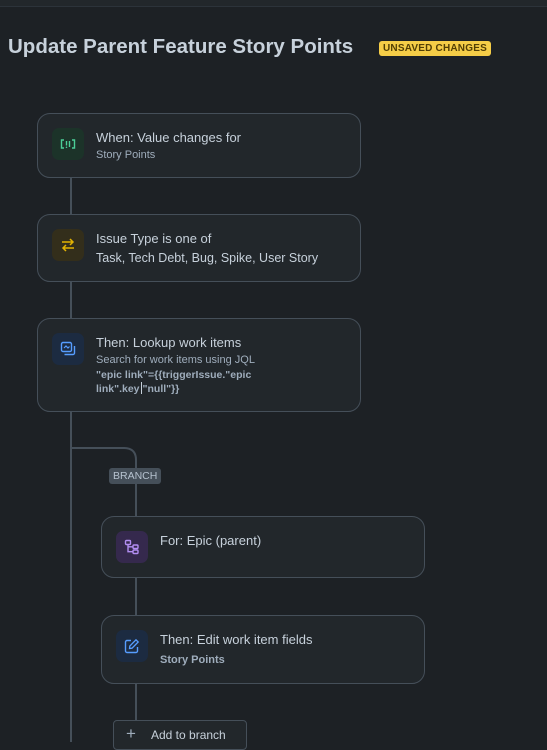  Describe the element at coordinates (175, 360) in the screenshot. I see `lookup-description: Search for work items using JQL` at that location.